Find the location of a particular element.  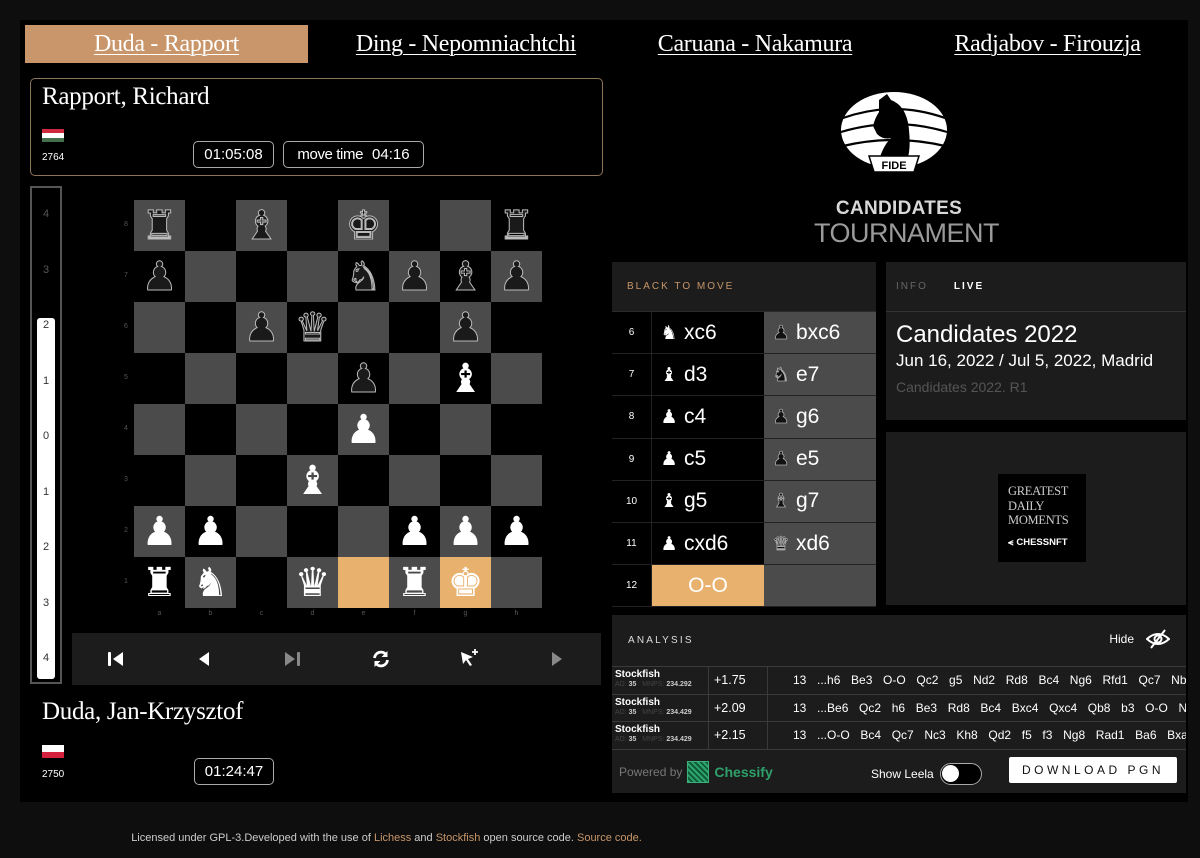

chessnft-banner: GREATEST DAILY MOMENTS ⪪ CHESSNFT is located at coordinates (1042, 518).